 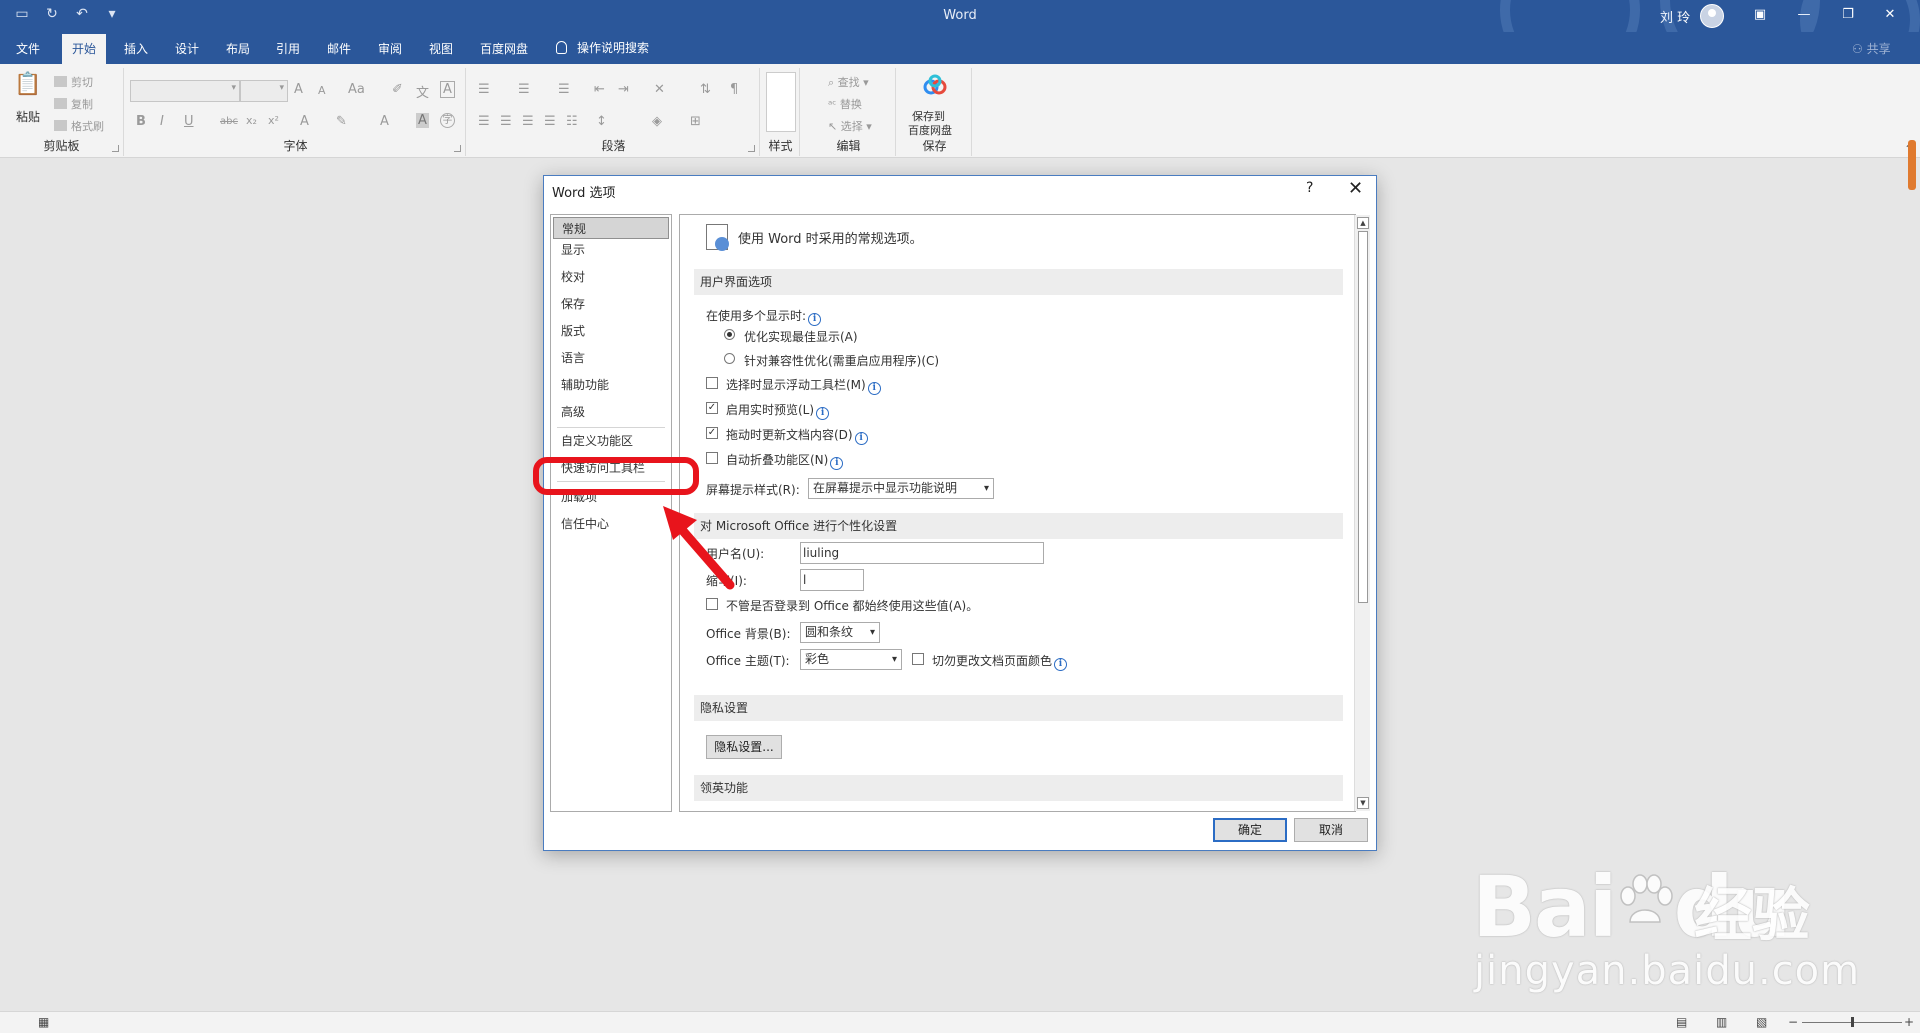 What do you see at coordinates (550, 121) in the screenshot?
I see `justify-icon: ☰` at bounding box center [550, 121].